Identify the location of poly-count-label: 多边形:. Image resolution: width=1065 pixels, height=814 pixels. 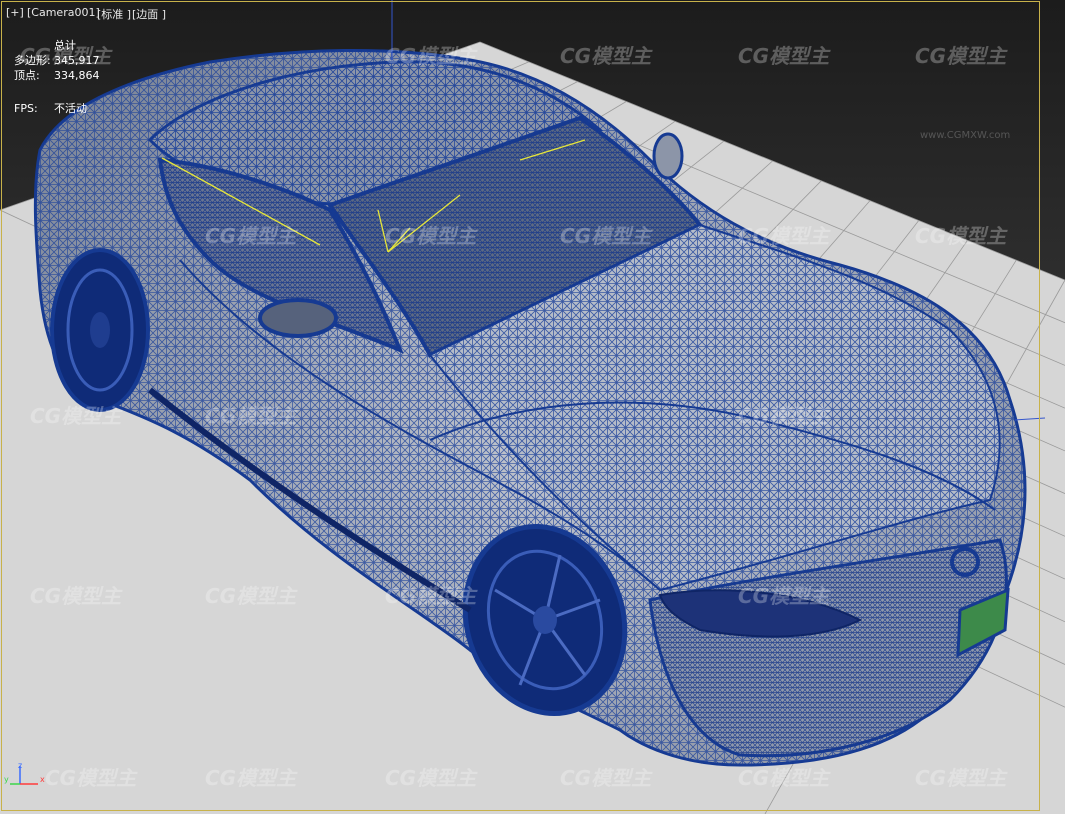
(32, 60).